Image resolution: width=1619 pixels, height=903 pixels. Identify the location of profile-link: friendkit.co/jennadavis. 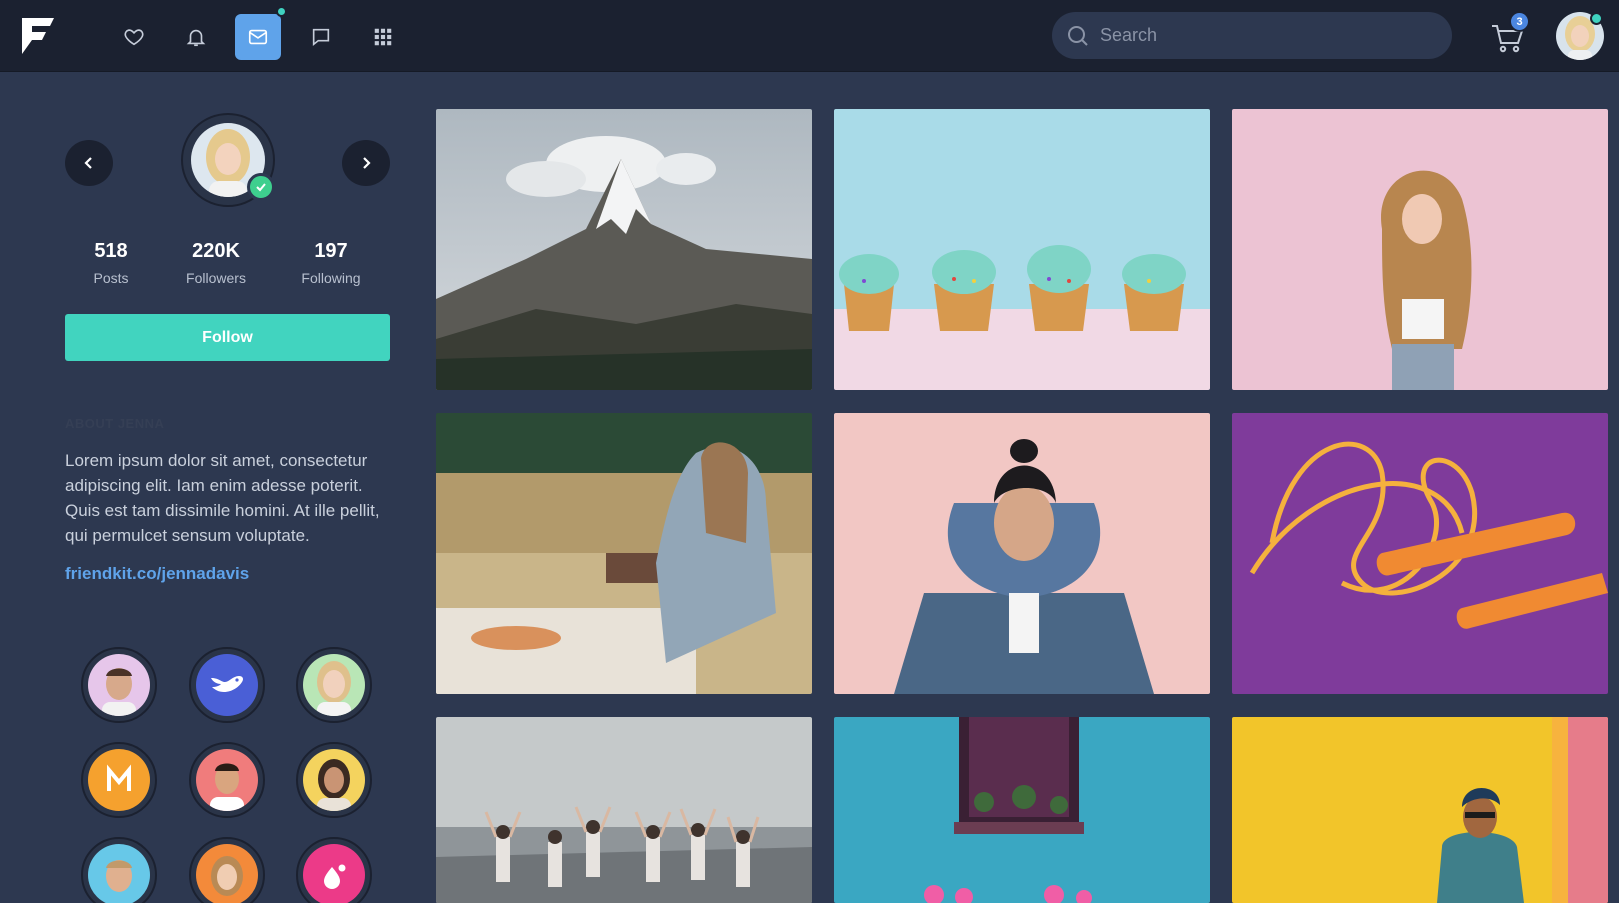
(157, 574).